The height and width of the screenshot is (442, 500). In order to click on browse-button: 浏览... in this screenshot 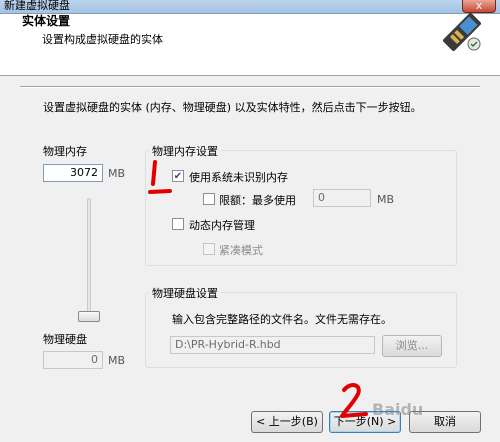, I will do `click(412, 346)`.